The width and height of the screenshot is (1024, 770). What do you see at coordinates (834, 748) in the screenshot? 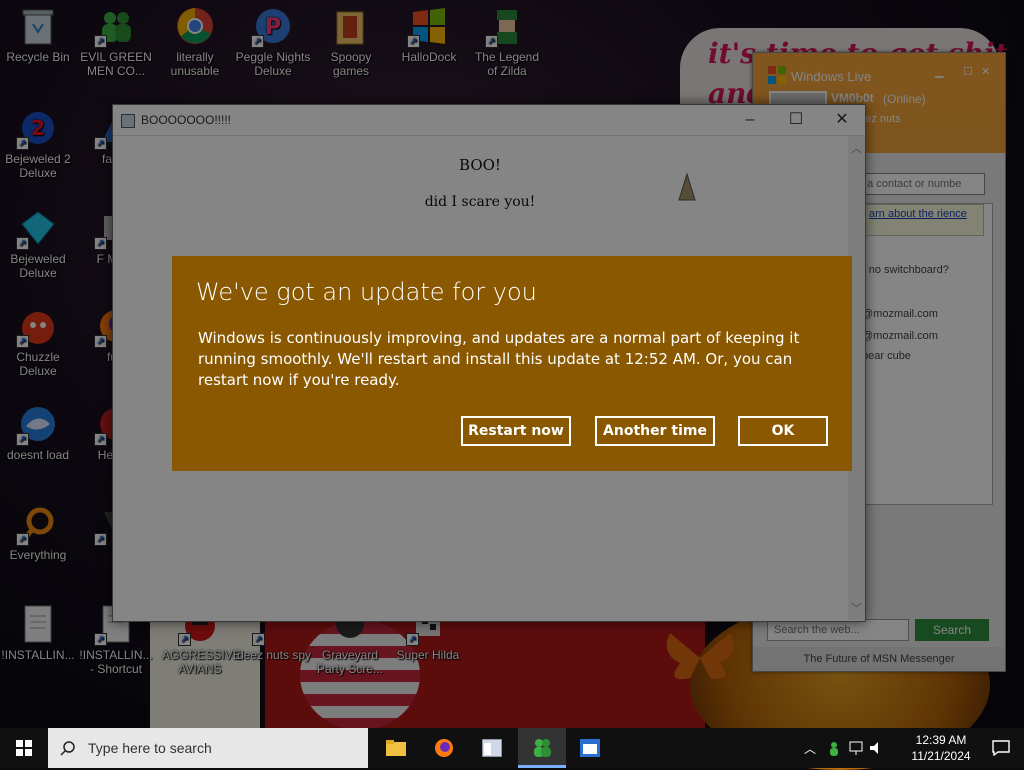
I see `msn-tray-icon` at bounding box center [834, 748].